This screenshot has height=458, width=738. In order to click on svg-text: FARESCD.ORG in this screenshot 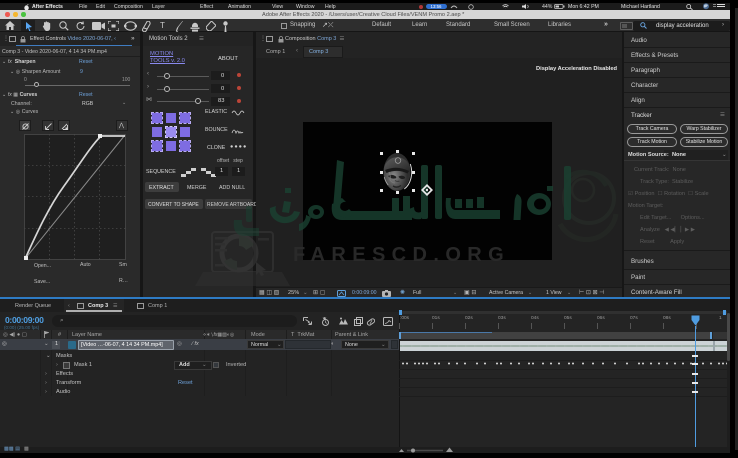, I will do `click(401, 255)`.